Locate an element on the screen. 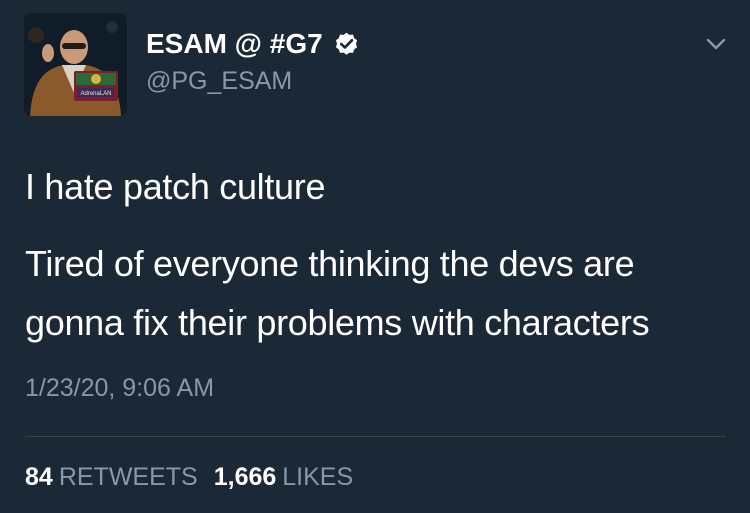 The image size is (750, 513). retweets-count: 84 is located at coordinates (39, 477).